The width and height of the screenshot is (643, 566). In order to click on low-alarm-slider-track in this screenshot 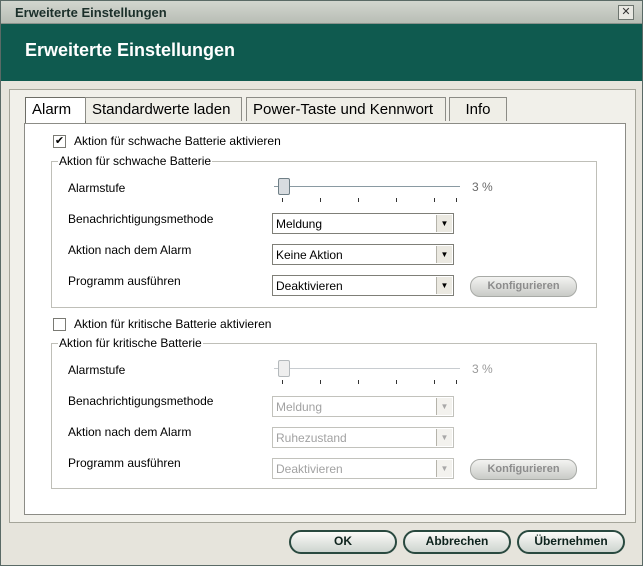, I will do `click(367, 186)`.